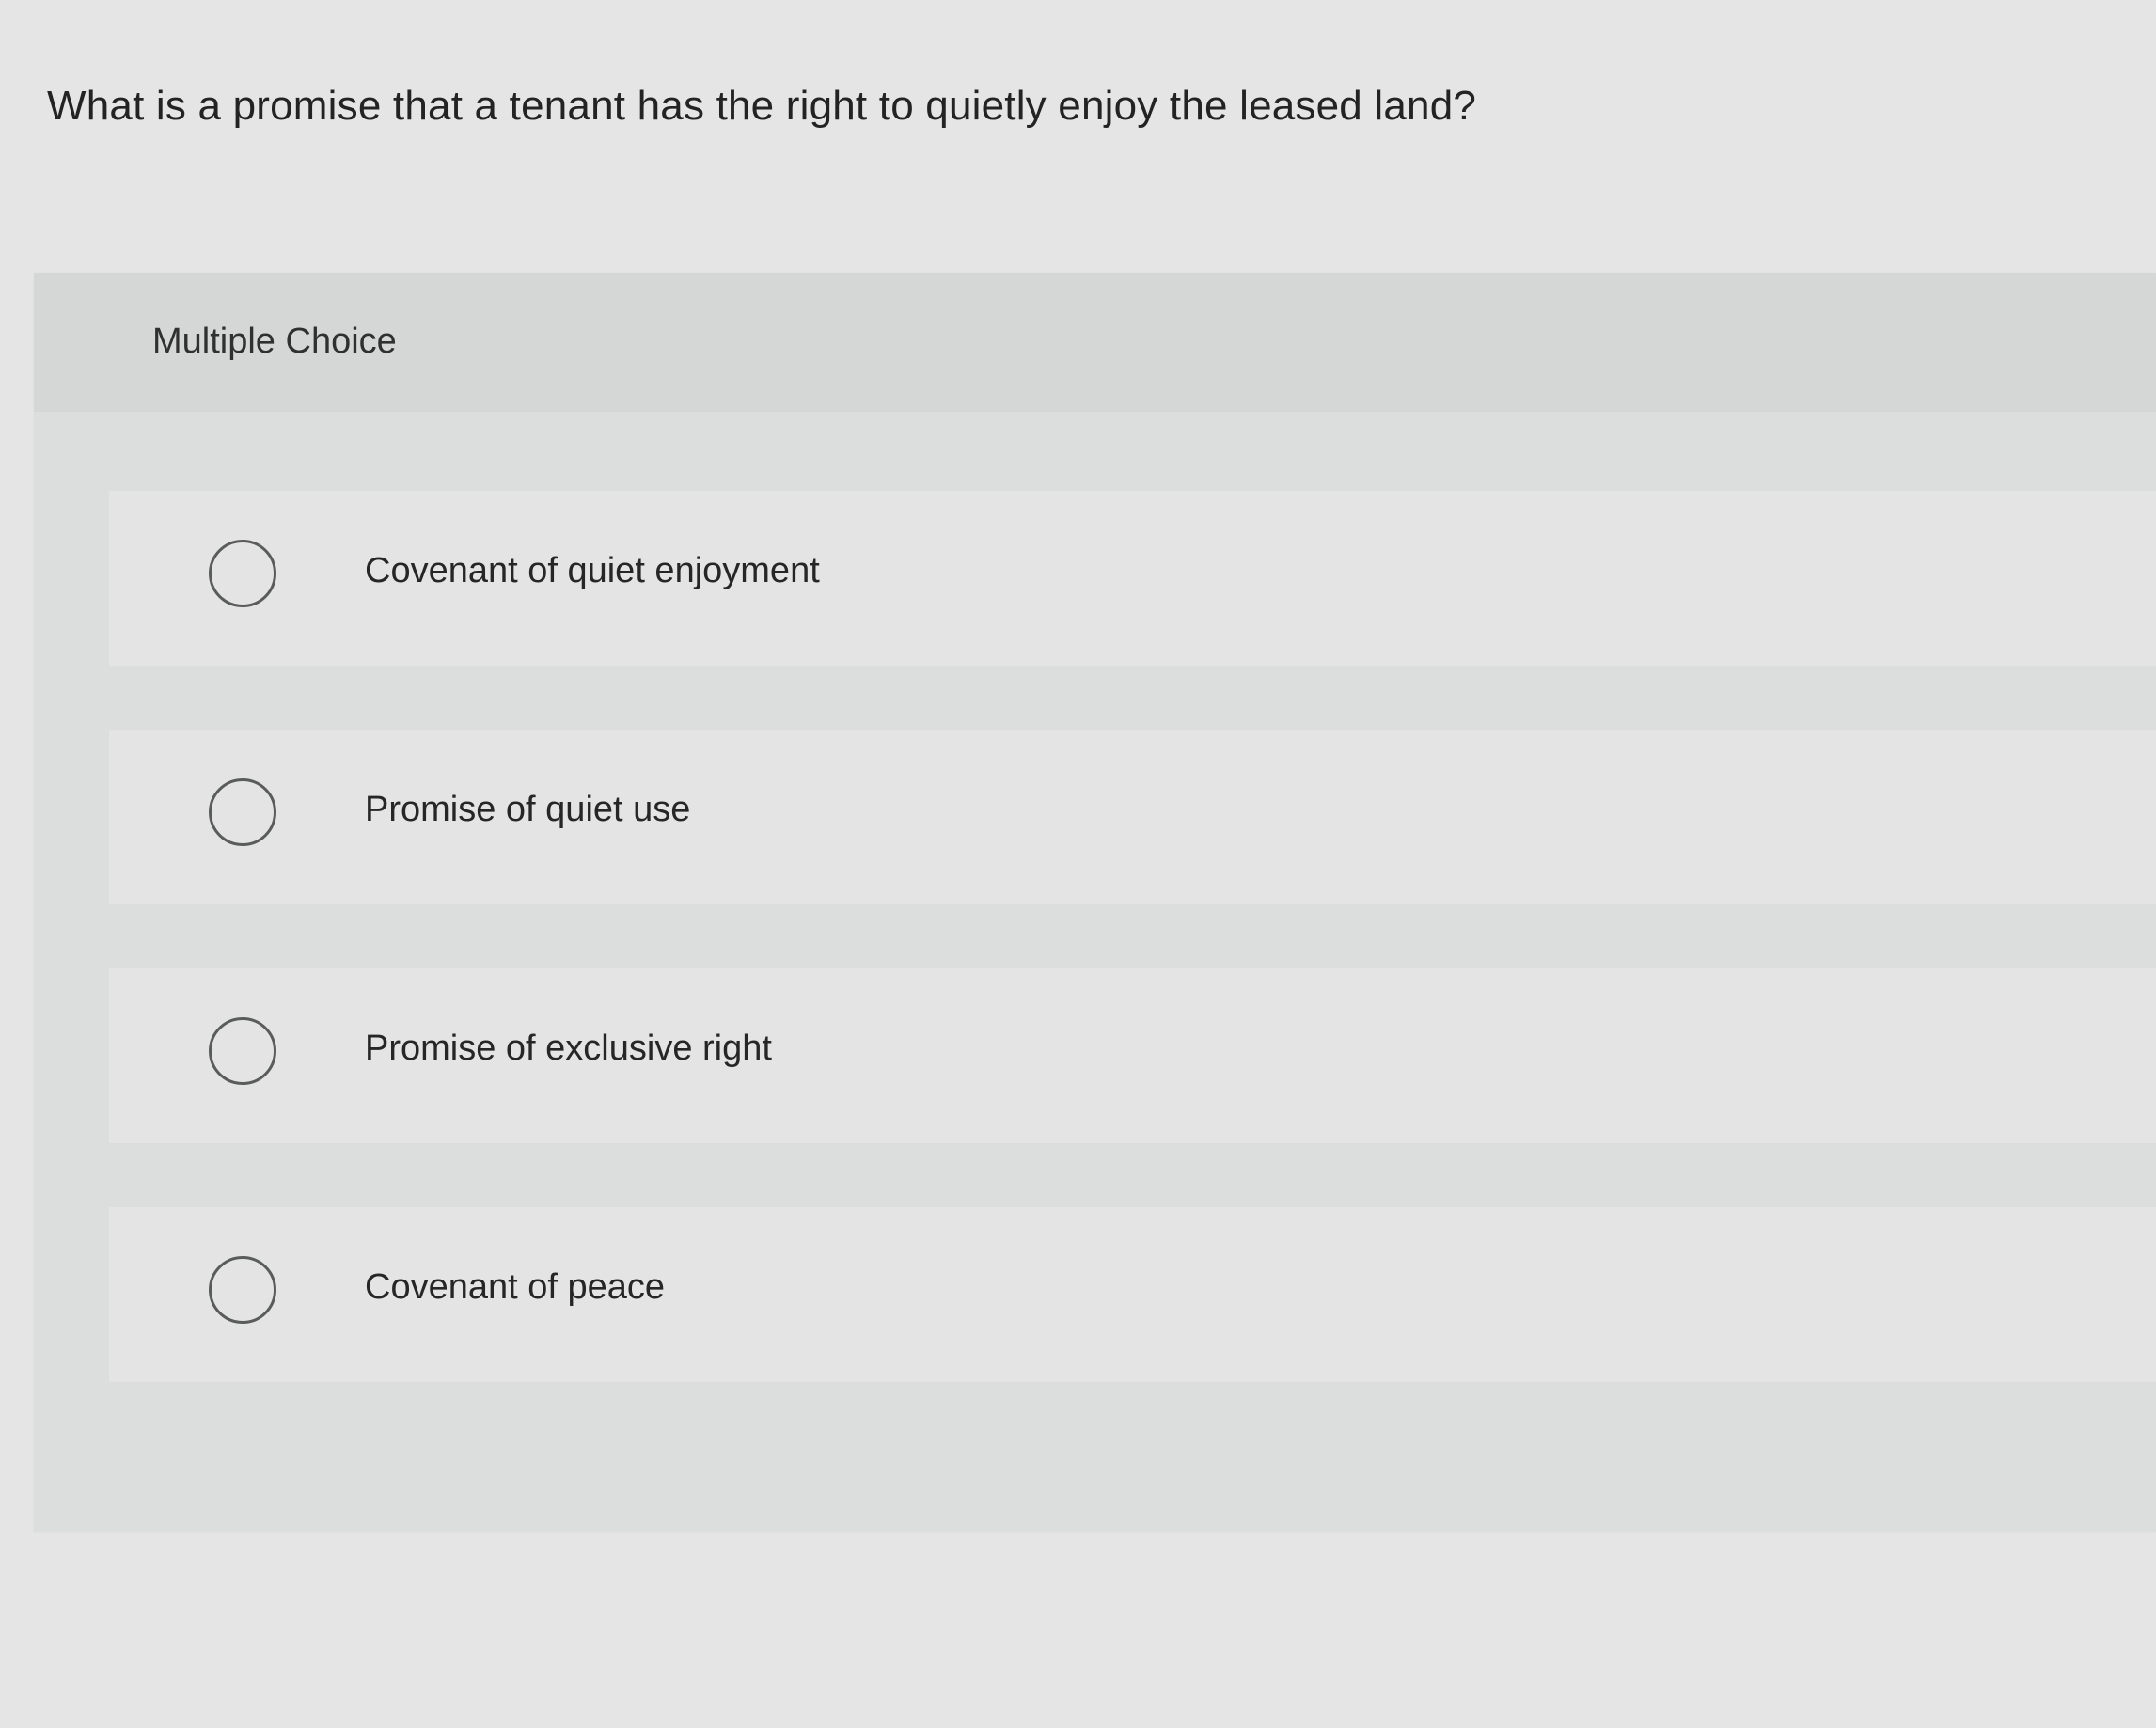  Describe the element at coordinates (528, 809) in the screenshot. I see `answer-option-label: Promise of quiet use` at that location.